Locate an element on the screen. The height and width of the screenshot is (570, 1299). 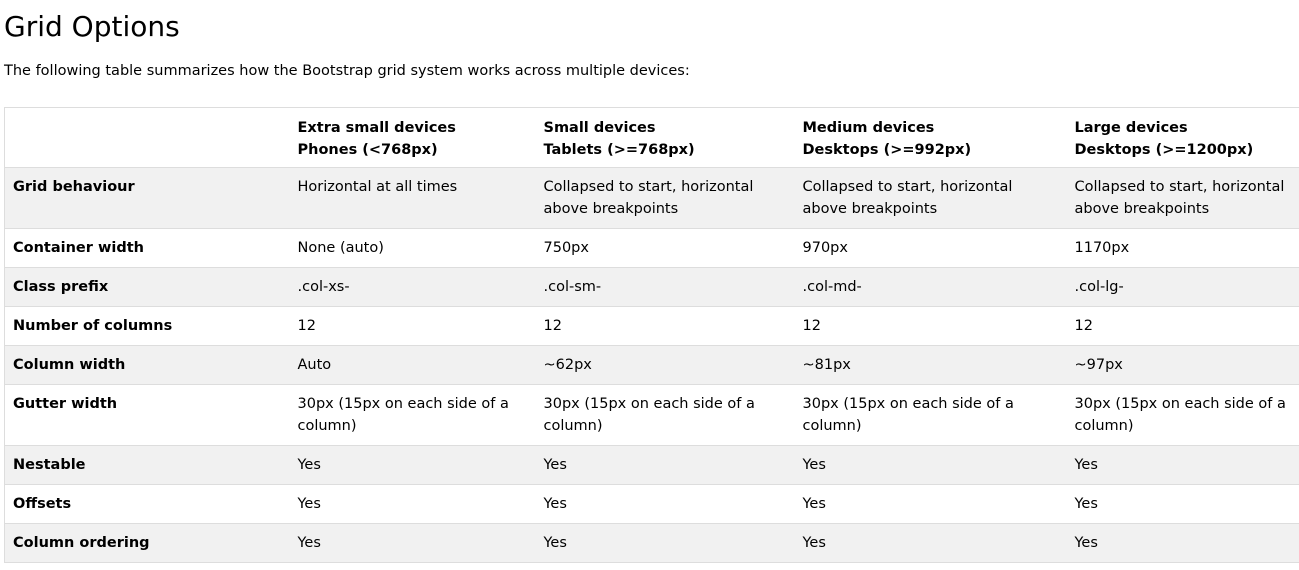
header-cell-medium: Medium devices Desktops (>=992px) is located at coordinates (930, 137).